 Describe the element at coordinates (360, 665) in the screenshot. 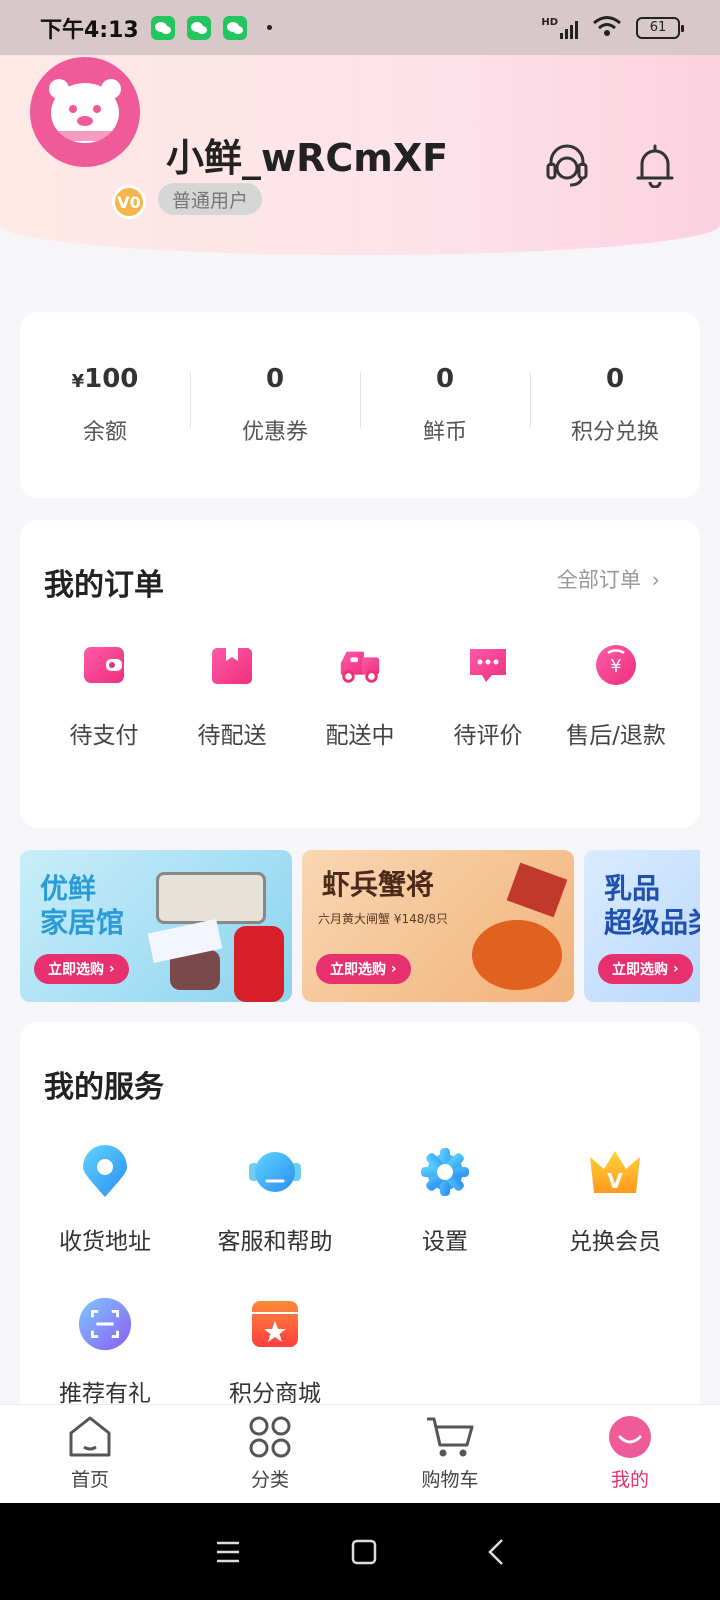

I see `delivery-truck-icon` at that location.